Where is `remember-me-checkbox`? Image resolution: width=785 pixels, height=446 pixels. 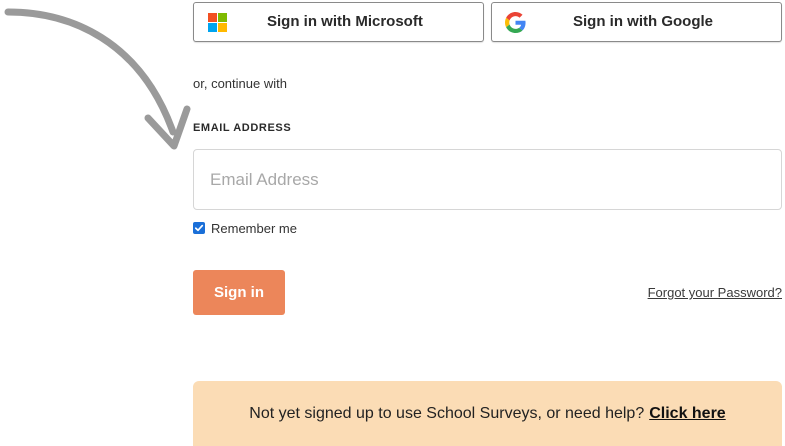
remember-me-checkbox is located at coordinates (199, 228).